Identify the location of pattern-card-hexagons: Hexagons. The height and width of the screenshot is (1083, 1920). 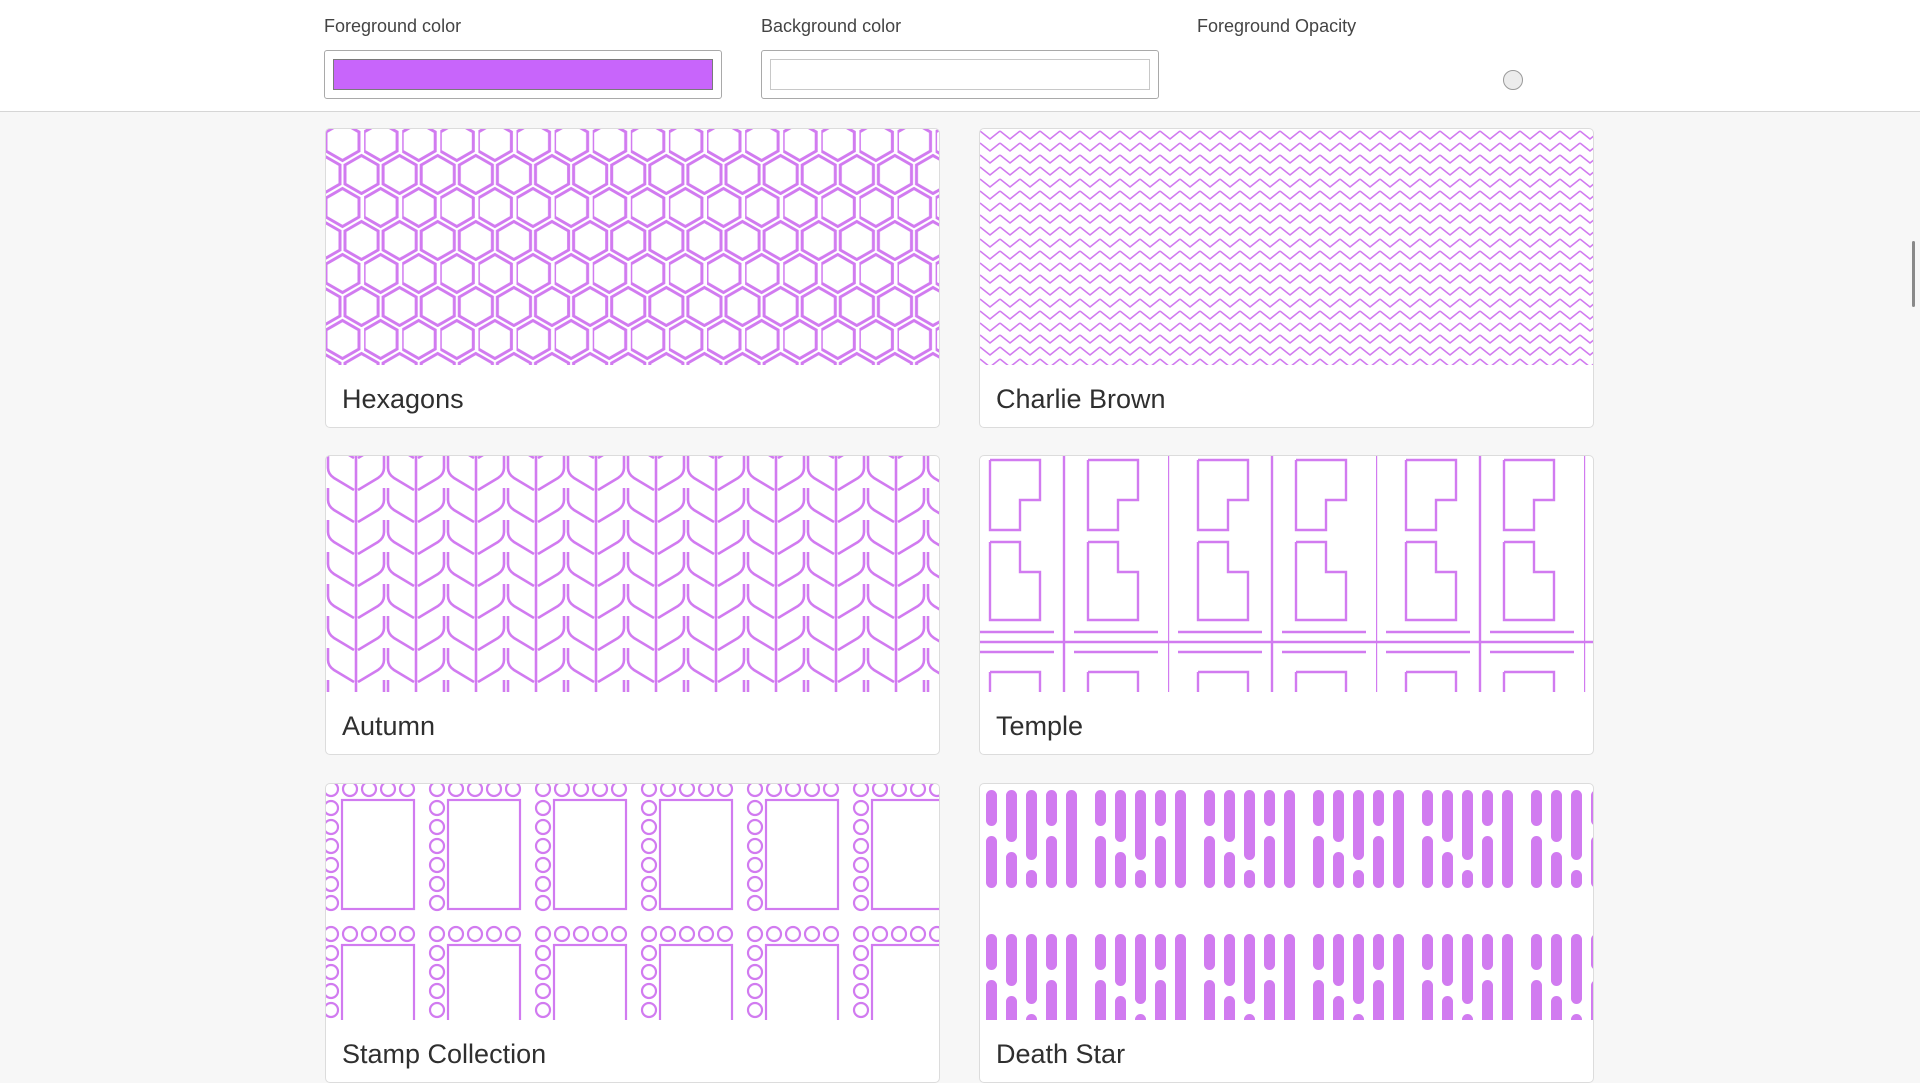
(632, 278).